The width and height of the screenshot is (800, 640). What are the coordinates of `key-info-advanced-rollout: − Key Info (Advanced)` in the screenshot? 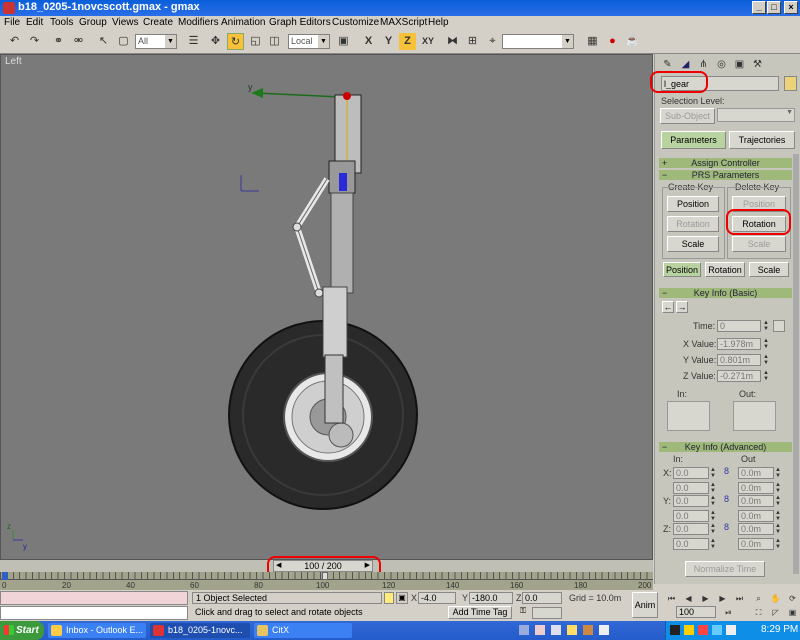 It's located at (725, 447).